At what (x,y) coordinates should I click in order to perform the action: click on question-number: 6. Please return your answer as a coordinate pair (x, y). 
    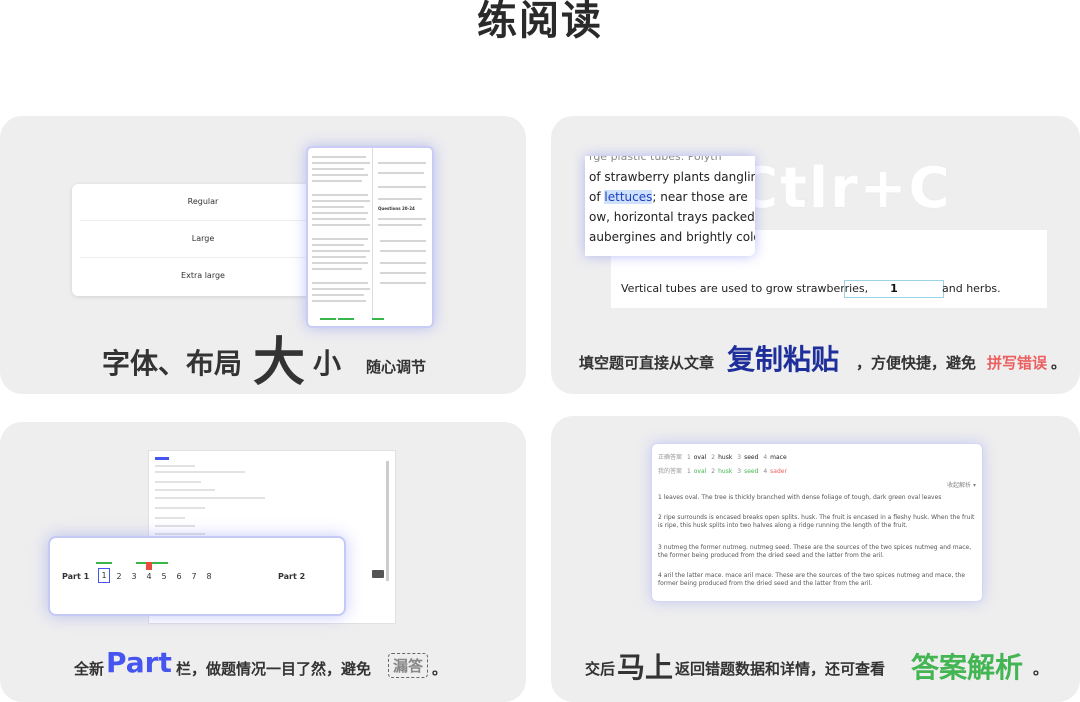
    Looking at the image, I should click on (179, 576).